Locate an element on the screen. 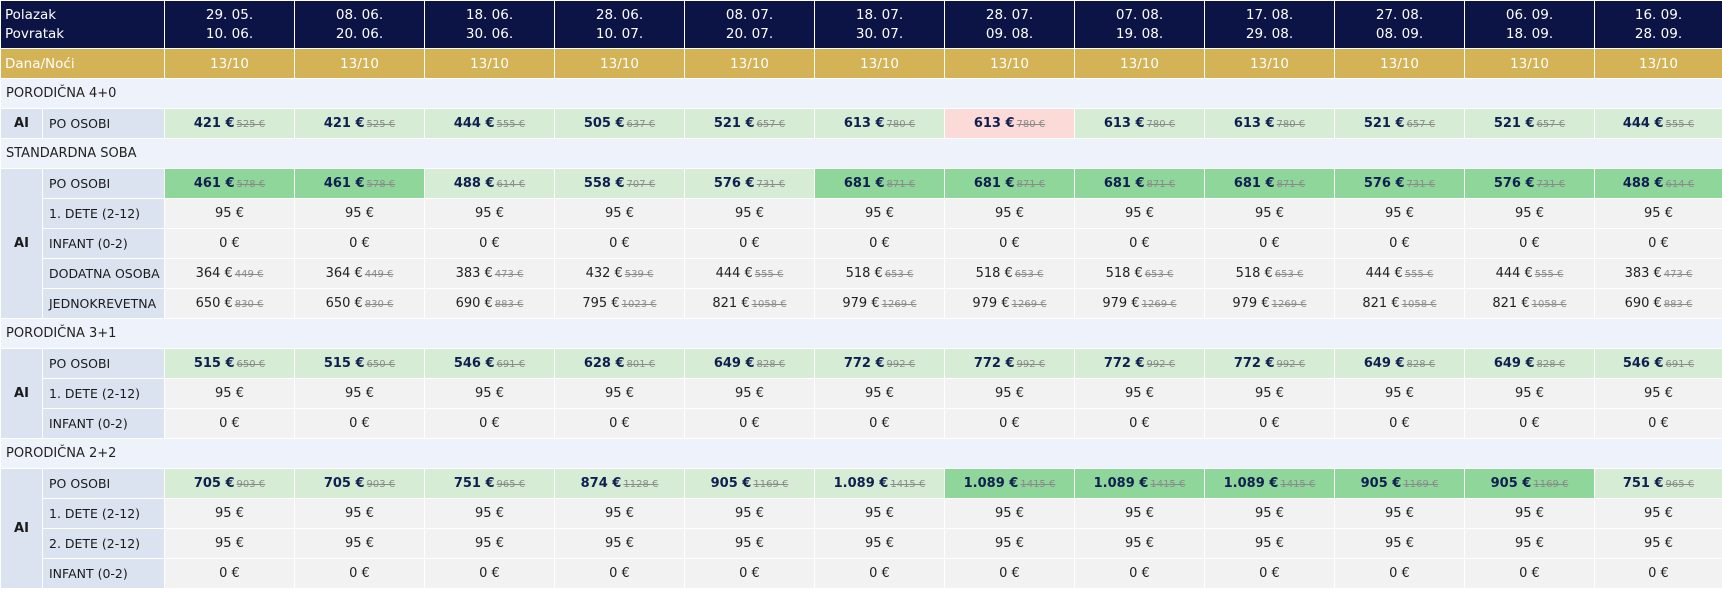 This screenshot has width=1722, height=613. term-header-cell: 28. 06. 10. 07. is located at coordinates (619, 24).